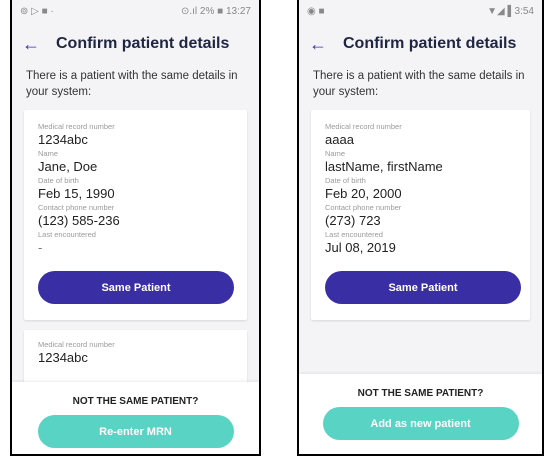 The image size is (544, 458). What do you see at coordinates (68, 166) in the screenshot?
I see `name-value: Jane, Doe` at bounding box center [68, 166].